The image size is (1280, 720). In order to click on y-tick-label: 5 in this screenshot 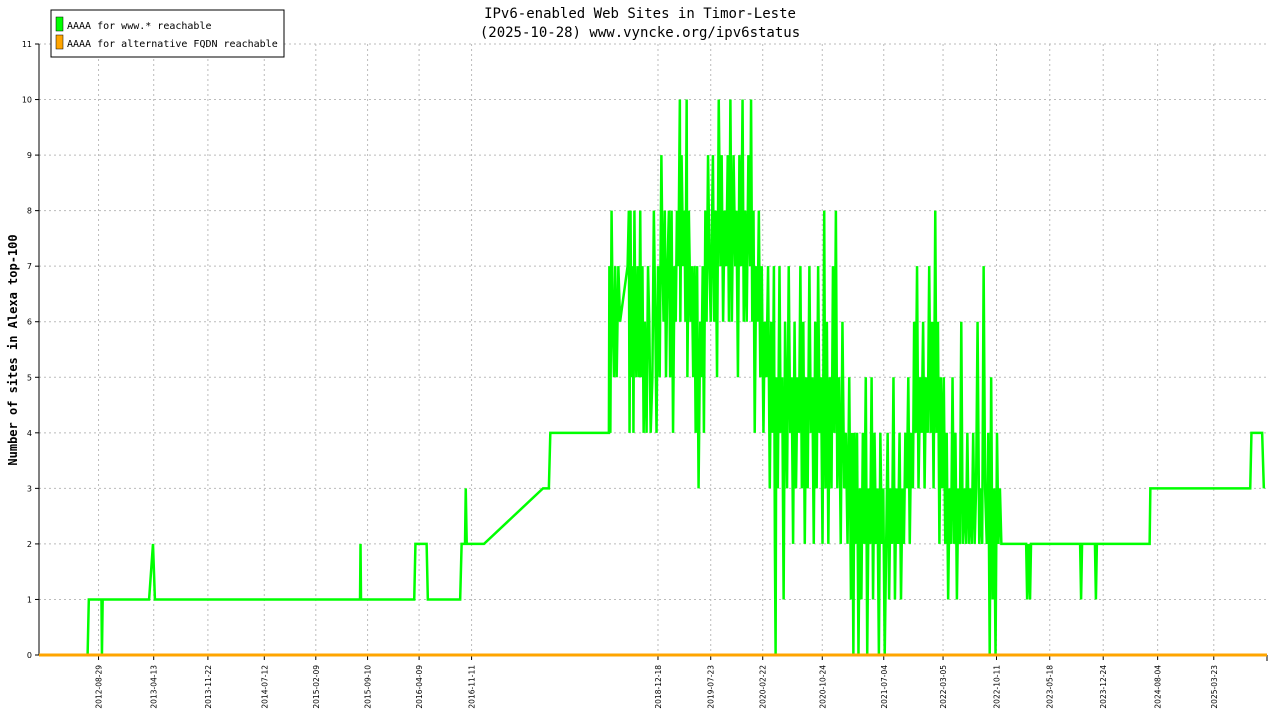, I will do `click(29, 377)`.